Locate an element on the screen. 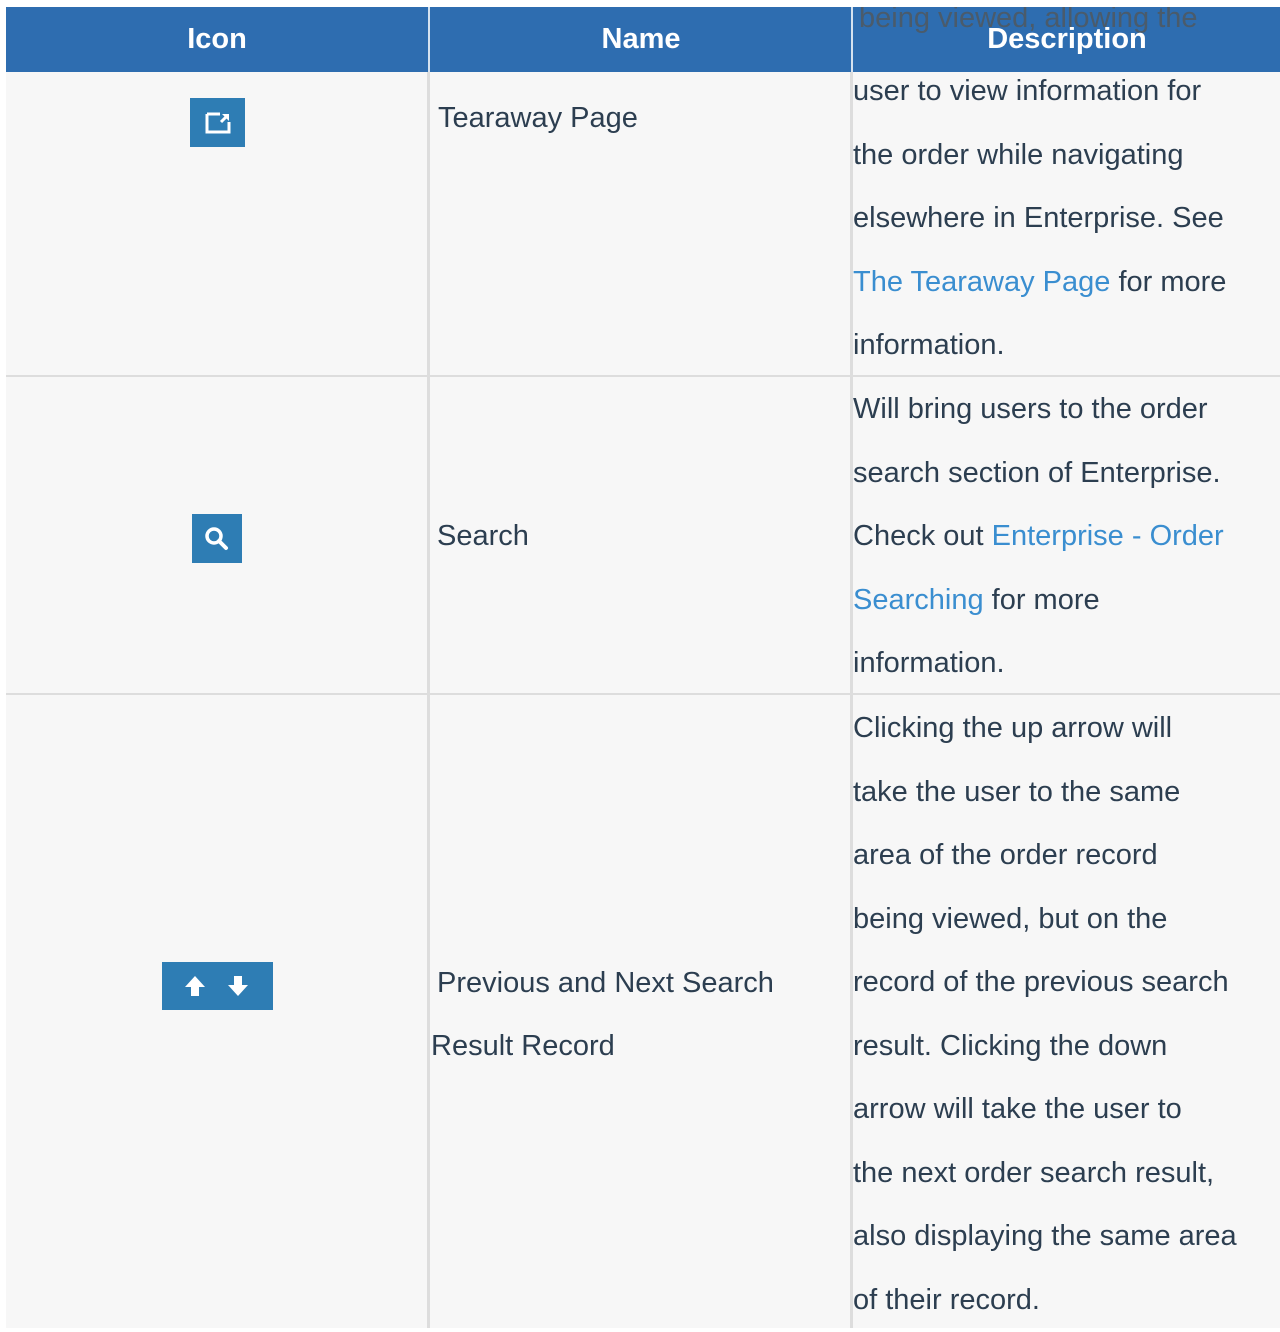 The height and width of the screenshot is (1332, 1280). column-header-name: Name is located at coordinates (641, 39).